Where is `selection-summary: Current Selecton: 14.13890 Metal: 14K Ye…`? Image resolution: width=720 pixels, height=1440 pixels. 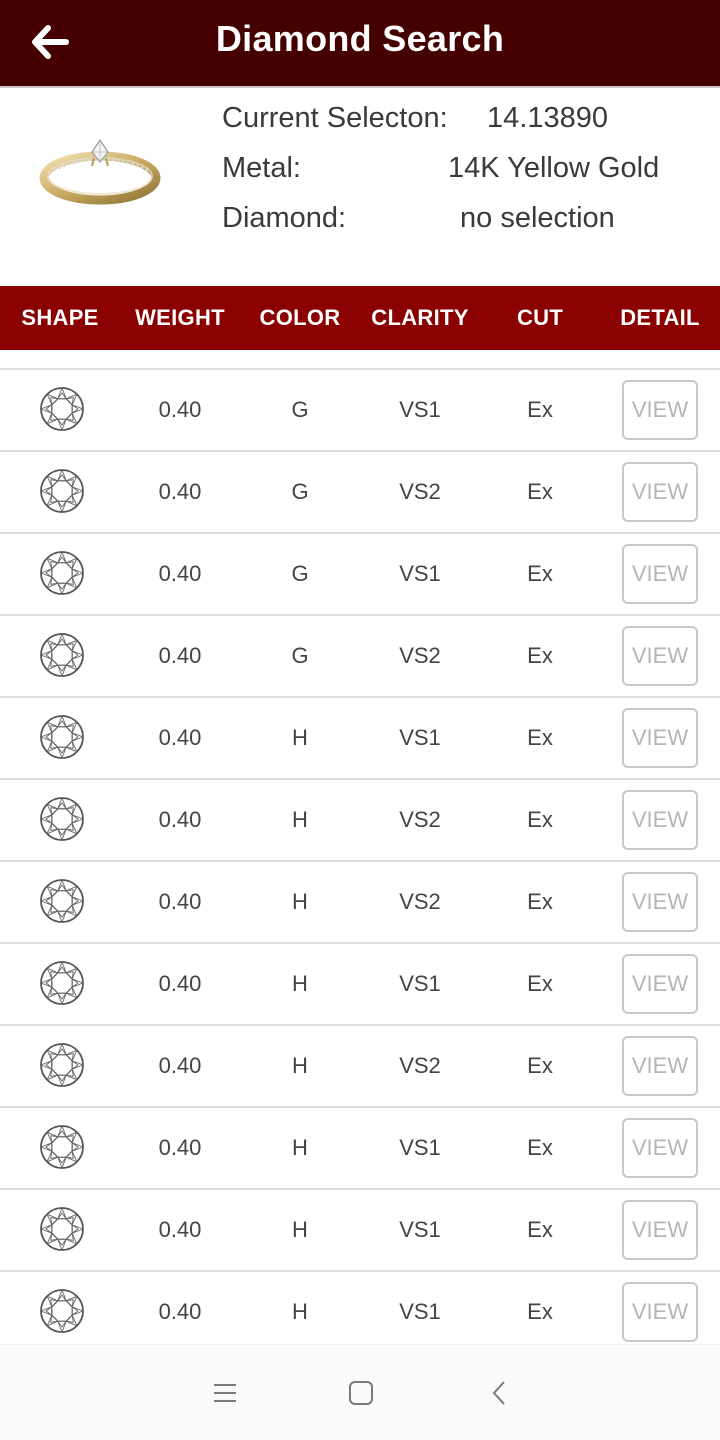
selection-summary: Current Selecton: 14.13890 Metal: 14K Ye… is located at coordinates (360, 188).